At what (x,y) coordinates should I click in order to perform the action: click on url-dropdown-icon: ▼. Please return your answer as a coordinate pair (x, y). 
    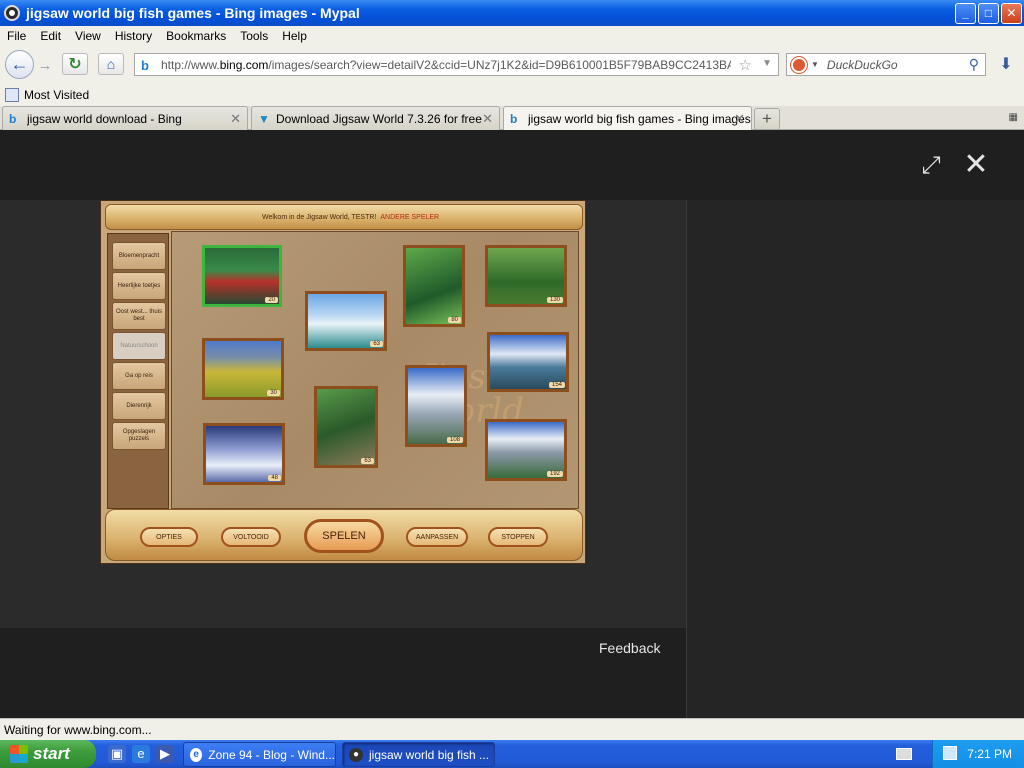
    Looking at the image, I should click on (767, 63).